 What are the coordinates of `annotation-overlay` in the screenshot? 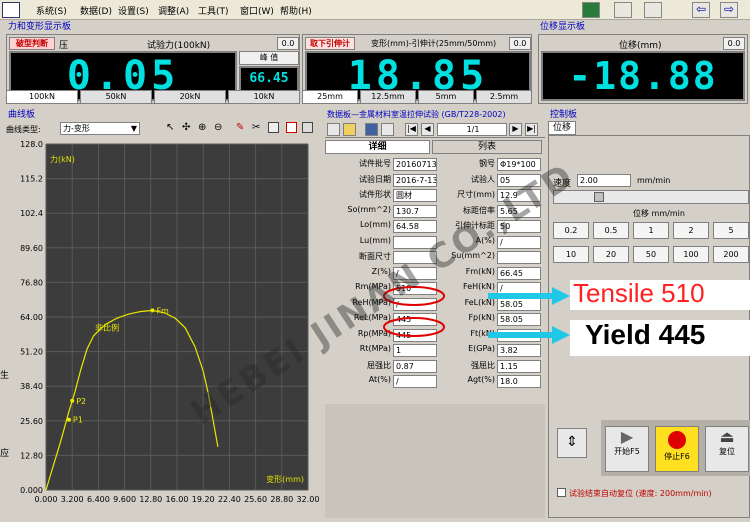 It's located at (476, 315).